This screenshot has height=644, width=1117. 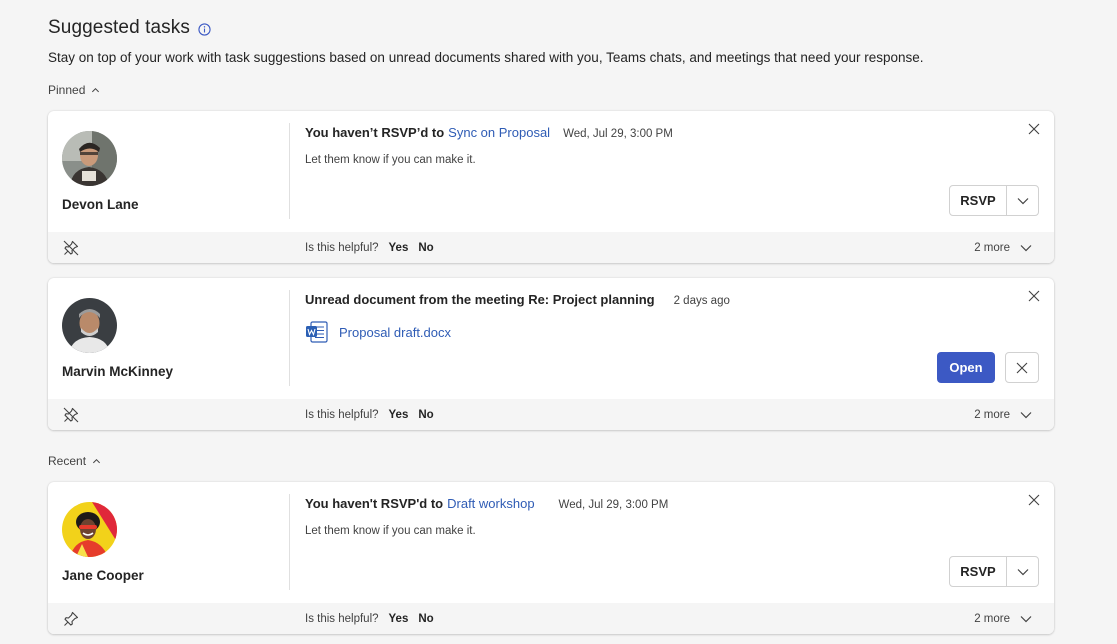 What do you see at coordinates (118, 371) in the screenshot?
I see `person-name: Marvin McKinney` at bounding box center [118, 371].